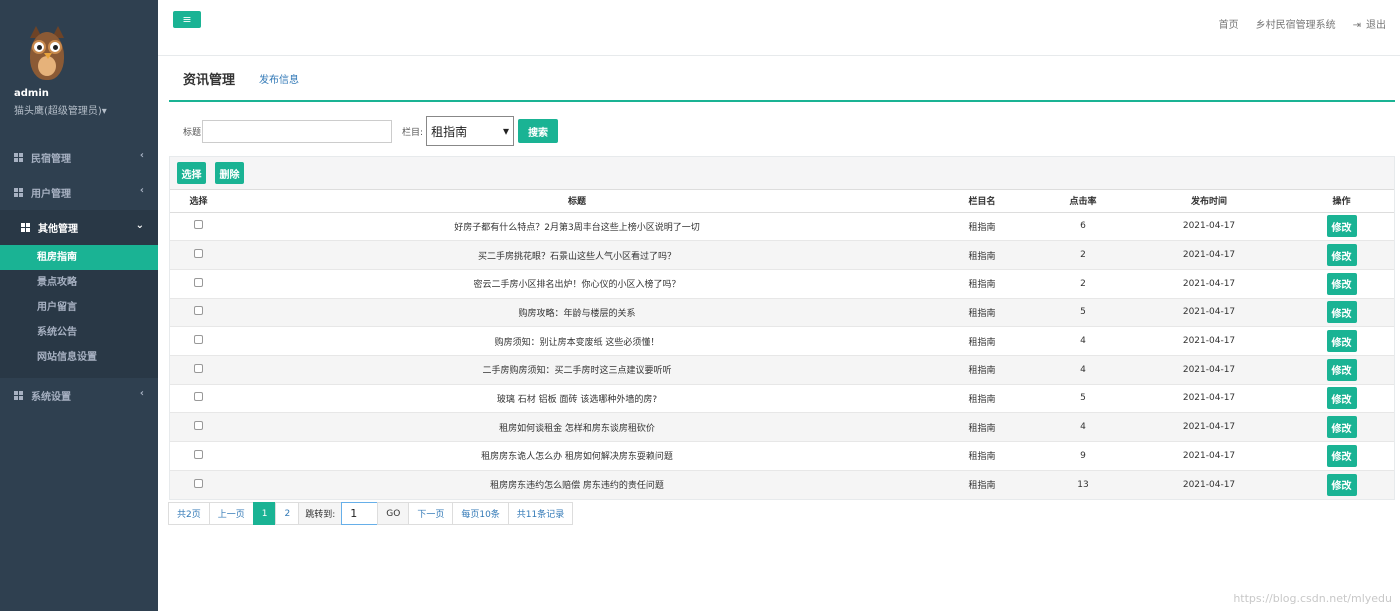  What do you see at coordinates (431, 513) in the screenshot?
I see `next-page-button: 下一页` at bounding box center [431, 513].